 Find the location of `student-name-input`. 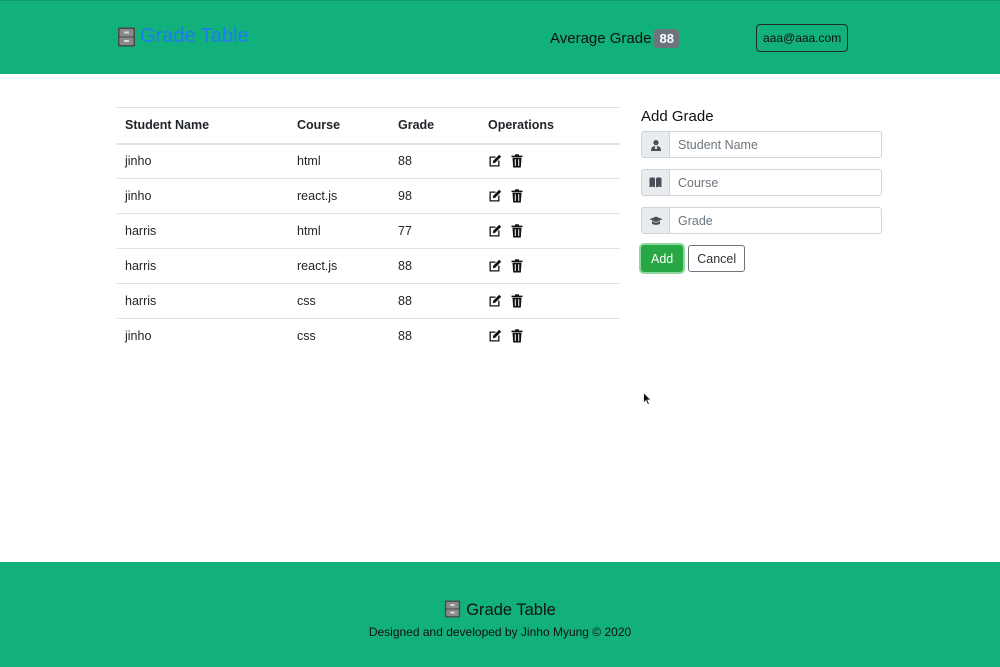

student-name-input is located at coordinates (775, 144).